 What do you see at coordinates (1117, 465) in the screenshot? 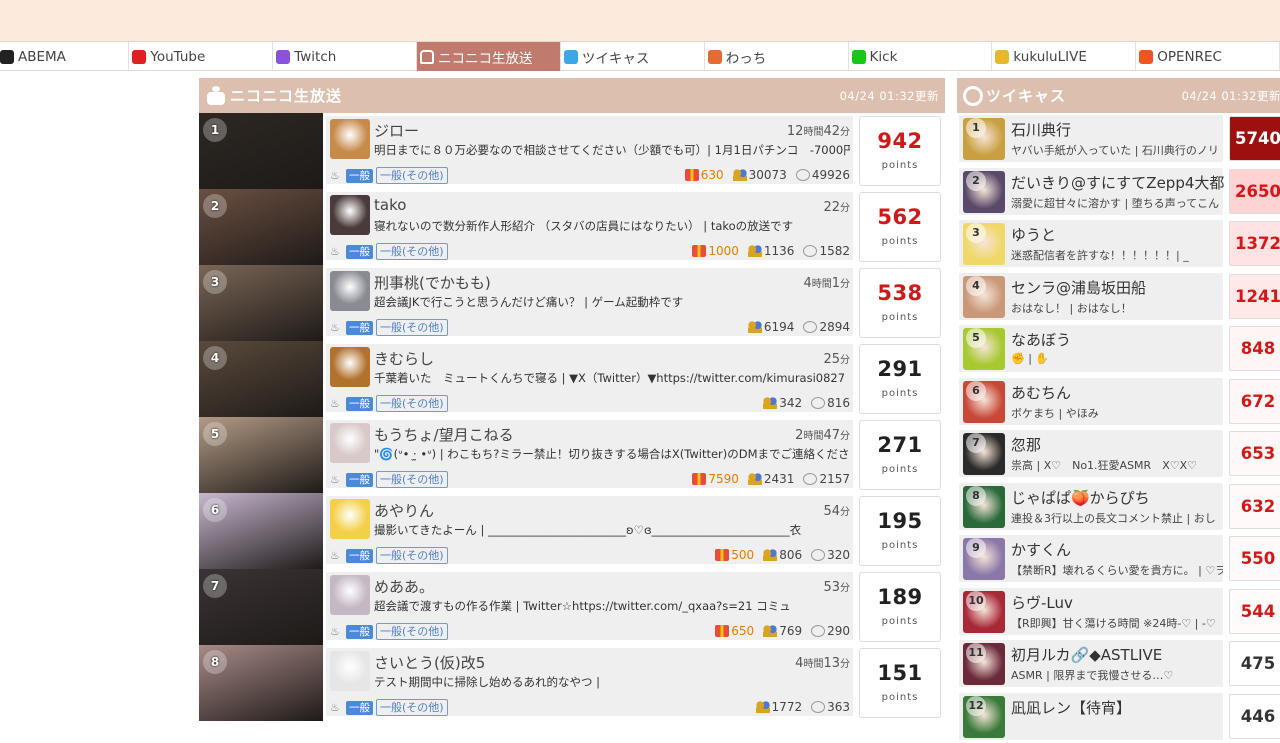
I see `stream-title: 祟高 | X♡ No1.狂愛ASMR X♡X♡` at bounding box center [1117, 465].